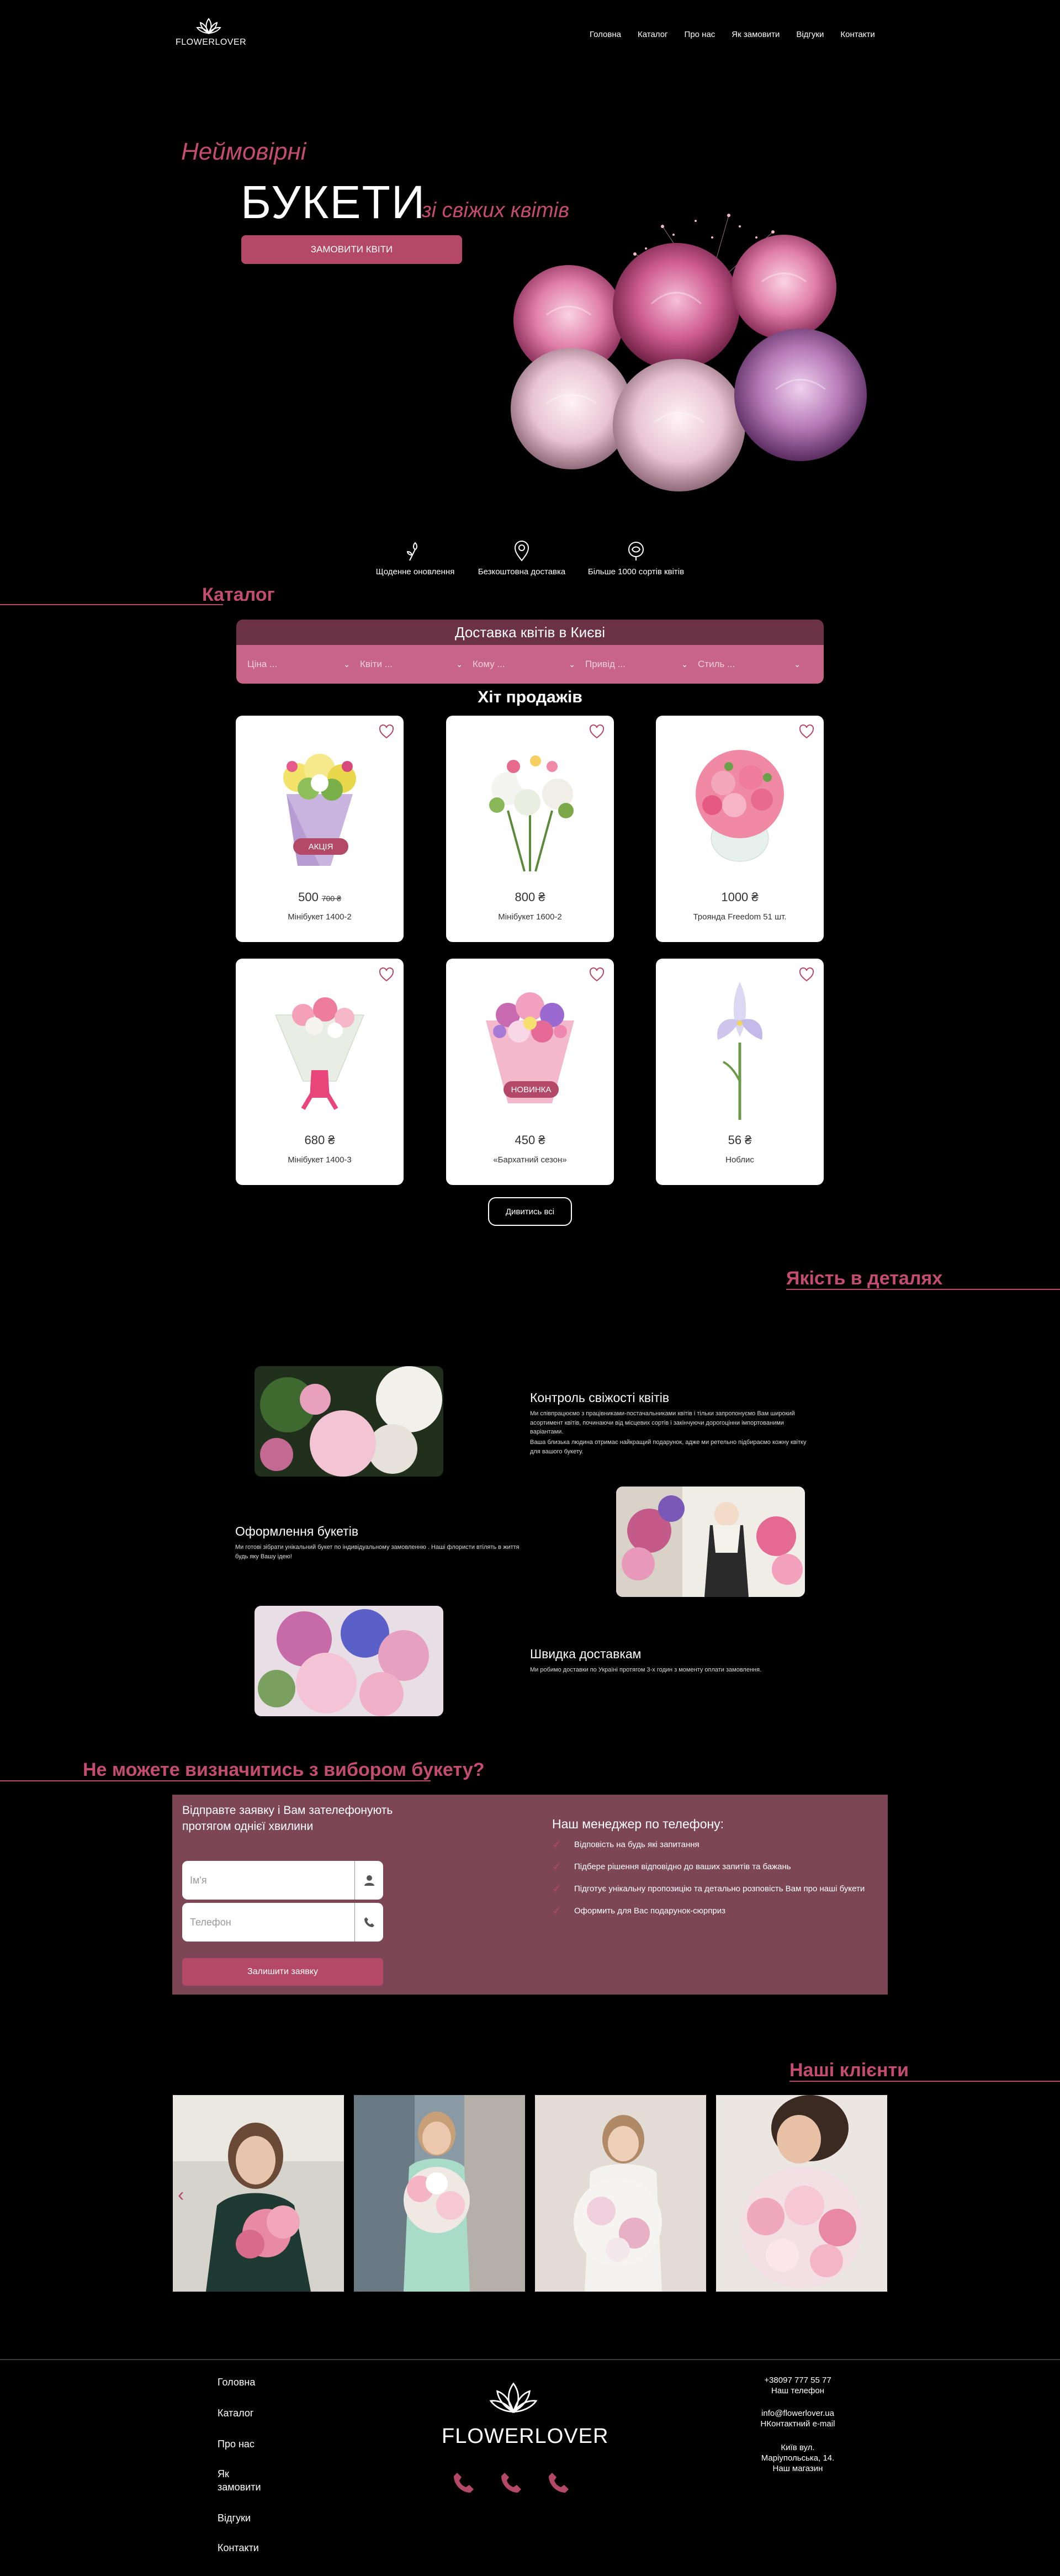 This screenshot has width=1060, height=2576. What do you see at coordinates (653, 34) in the screenshot?
I see `nav-catalog: Каталог` at bounding box center [653, 34].